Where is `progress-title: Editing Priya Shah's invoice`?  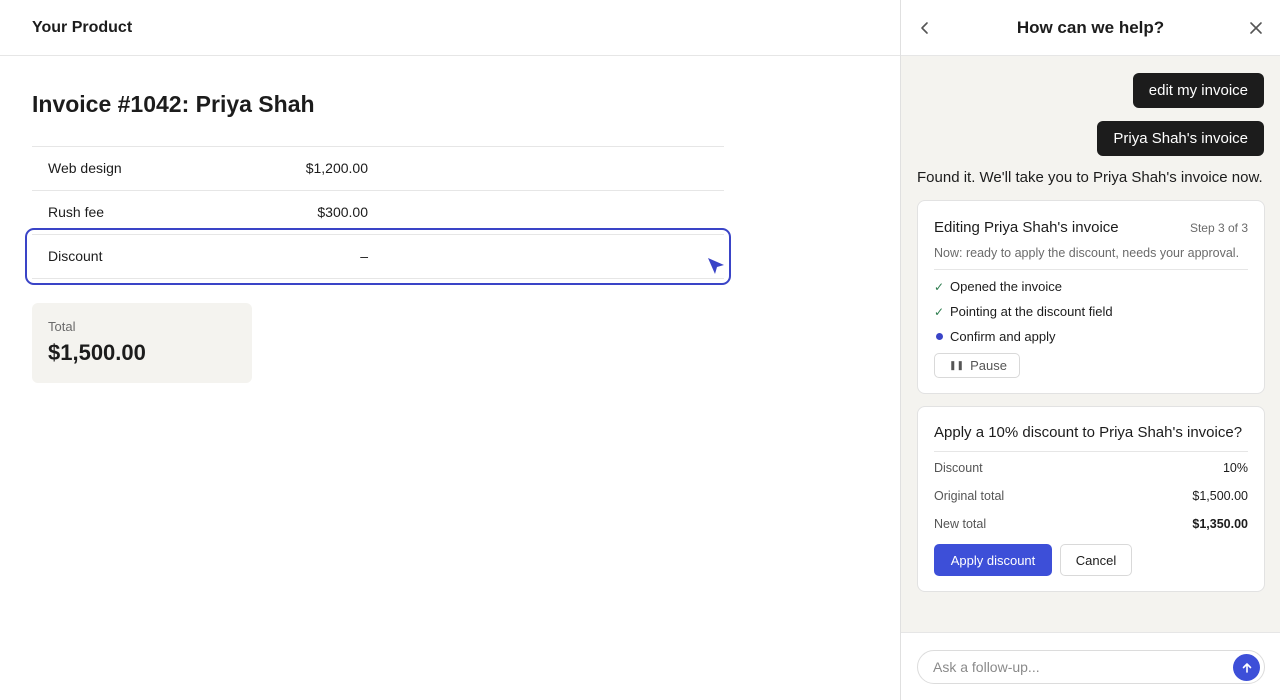
progress-title: Editing Priya Shah's invoice is located at coordinates (1026, 227).